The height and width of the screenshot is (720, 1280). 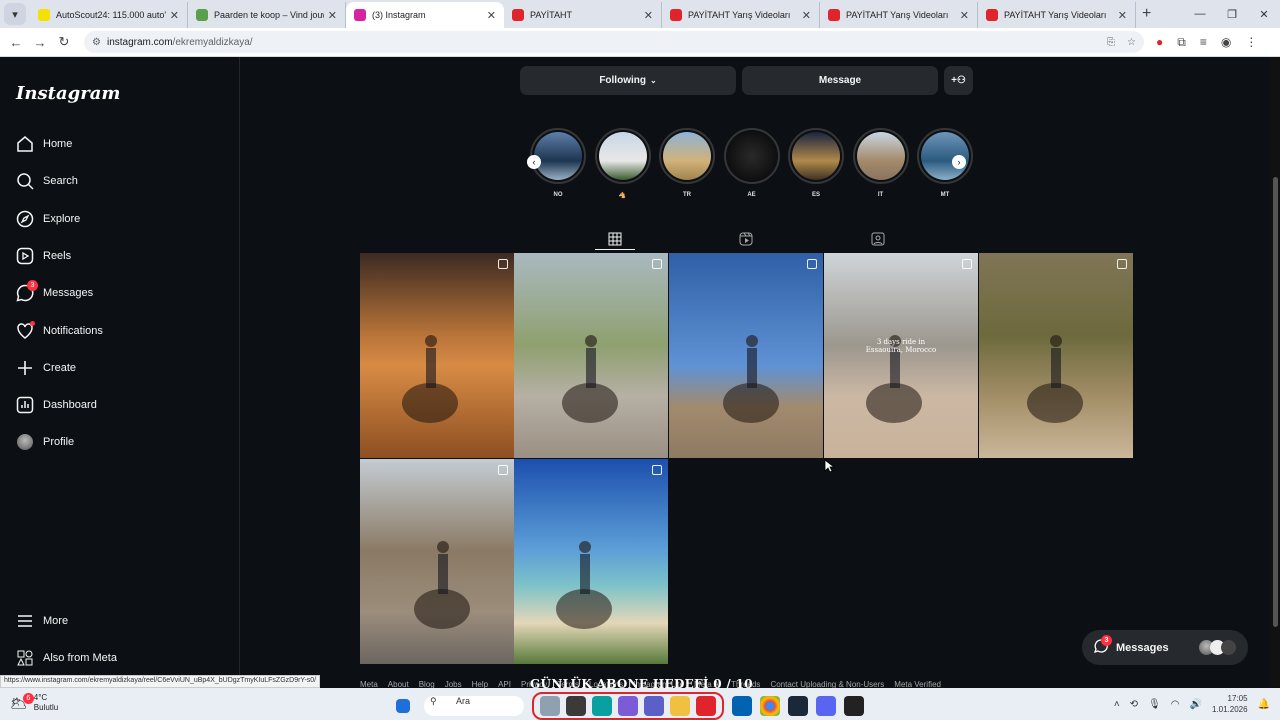 I want to click on sidebar-item-label: Profile, so click(x=59, y=442).